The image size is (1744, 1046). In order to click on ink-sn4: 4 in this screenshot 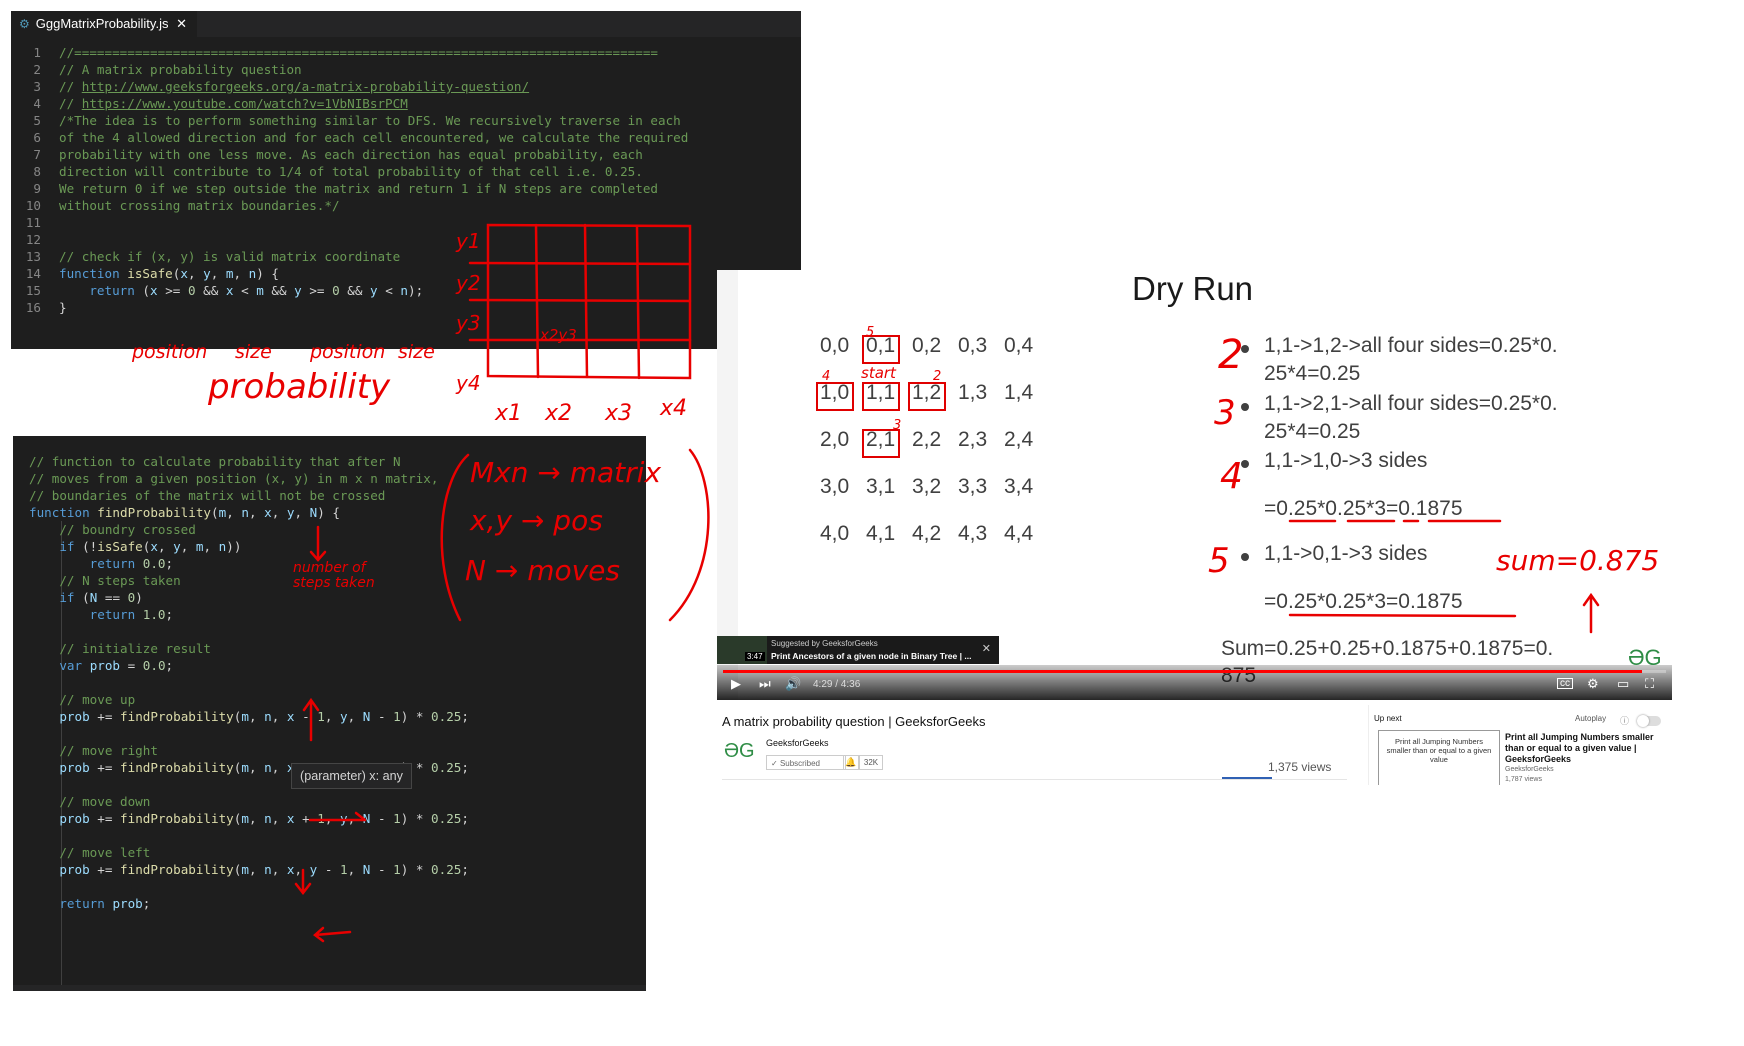, I will do `click(1231, 476)`.